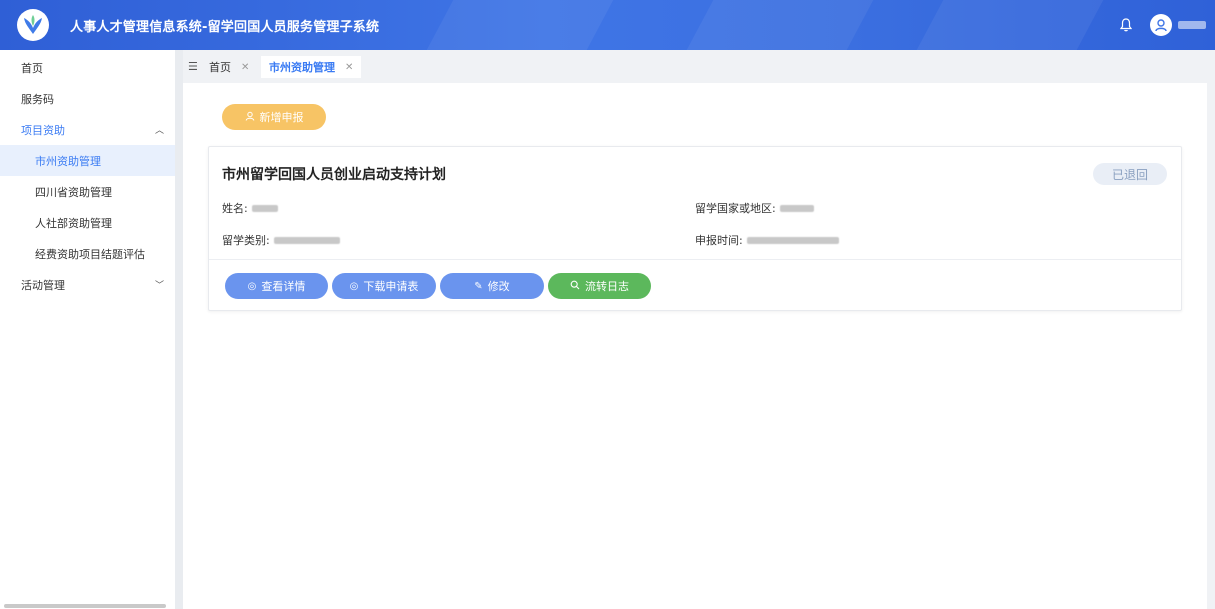 The image size is (1215, 609). Describe the element at coordinates (73, 223) in the screenshot. I see `sidebar-item-label: 人社部资助管理` at that location.